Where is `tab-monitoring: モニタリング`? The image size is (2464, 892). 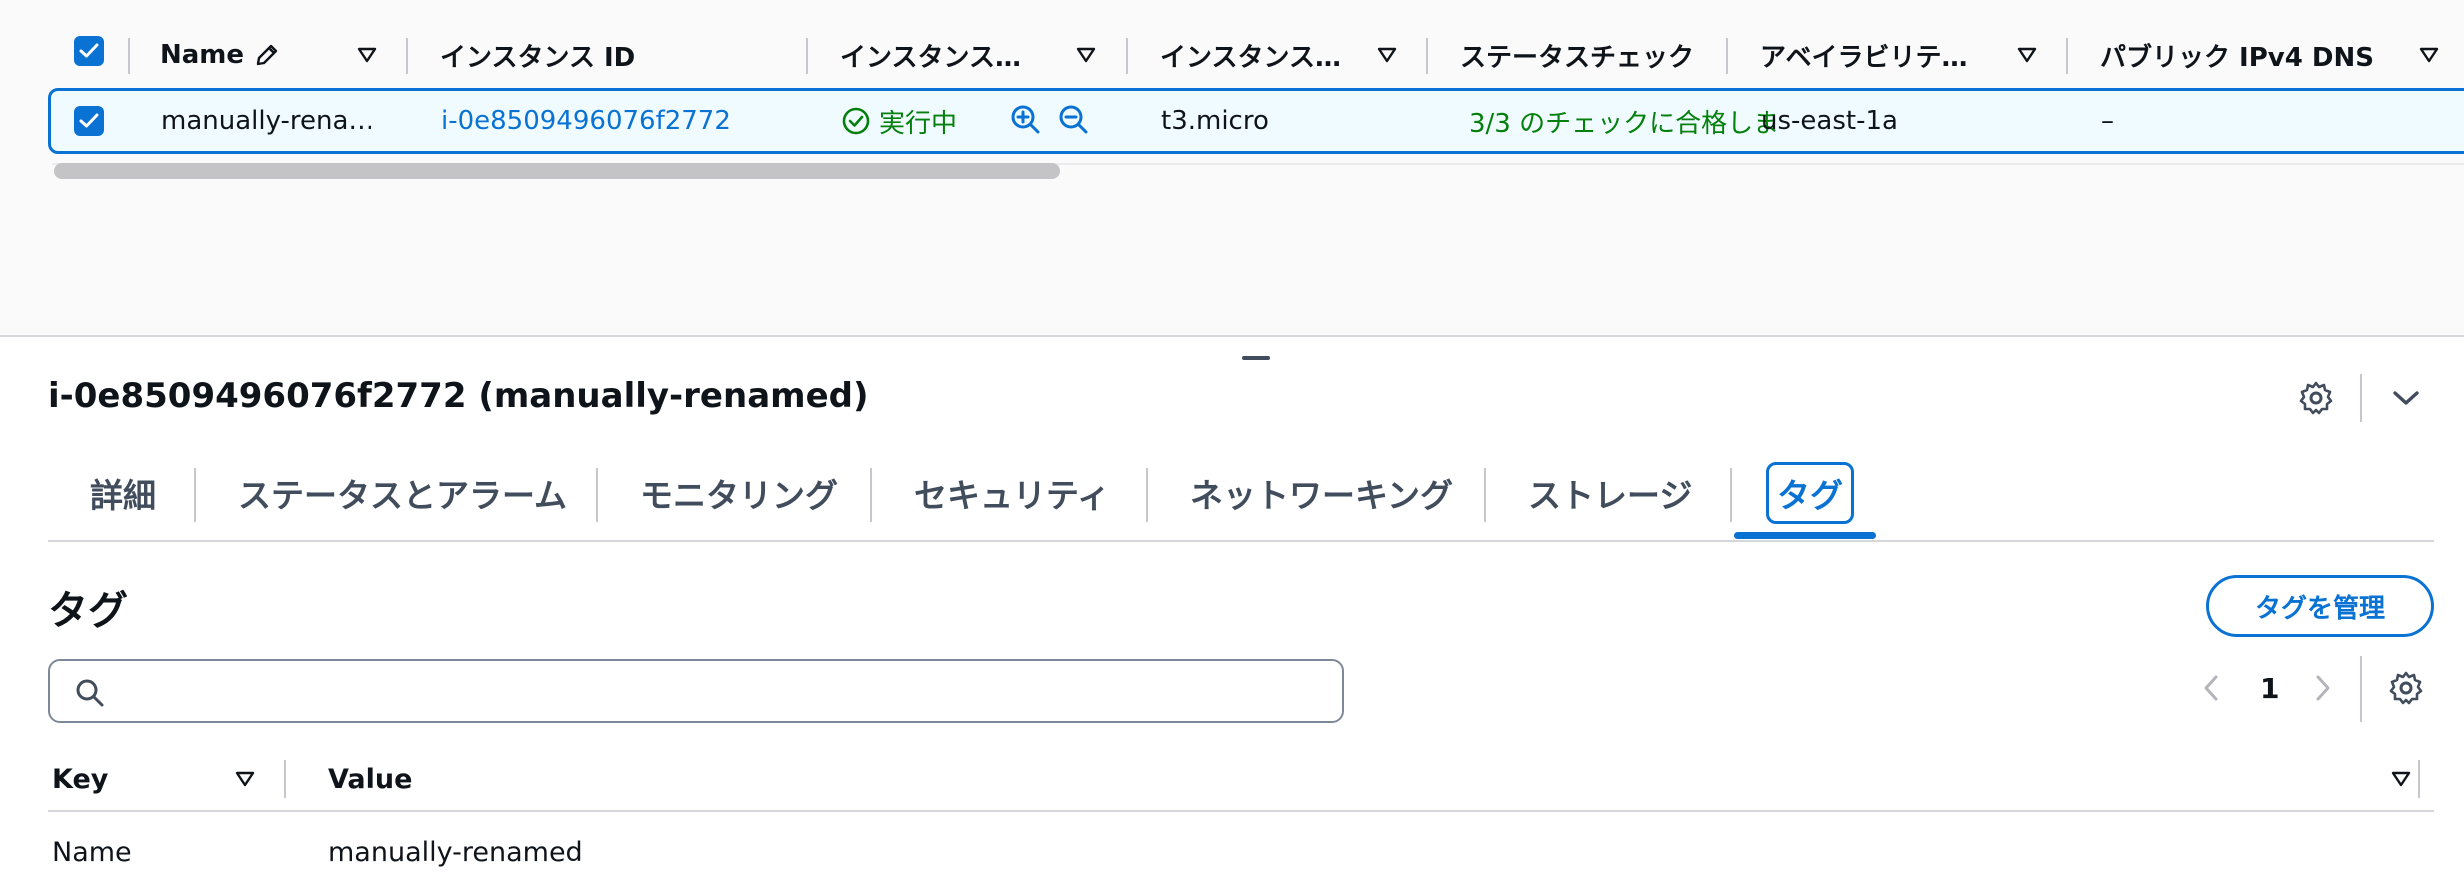 tab-monitoring: モニタリング is located at coordinates (739, 493).